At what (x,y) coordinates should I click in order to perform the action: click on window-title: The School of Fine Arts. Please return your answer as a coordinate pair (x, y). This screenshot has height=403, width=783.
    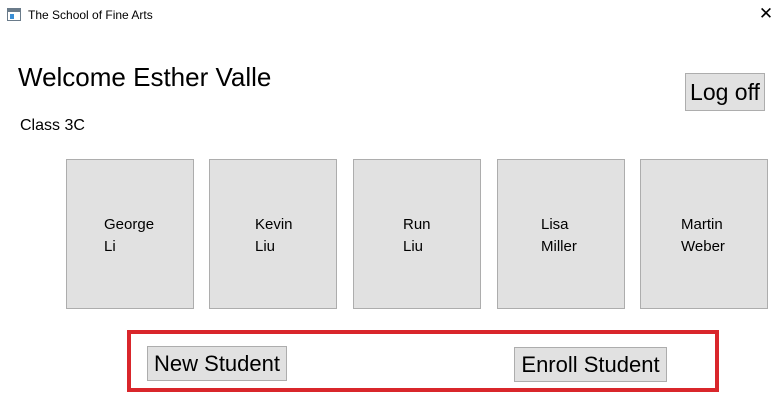
    Looking at the image, I should click on (90, 15).